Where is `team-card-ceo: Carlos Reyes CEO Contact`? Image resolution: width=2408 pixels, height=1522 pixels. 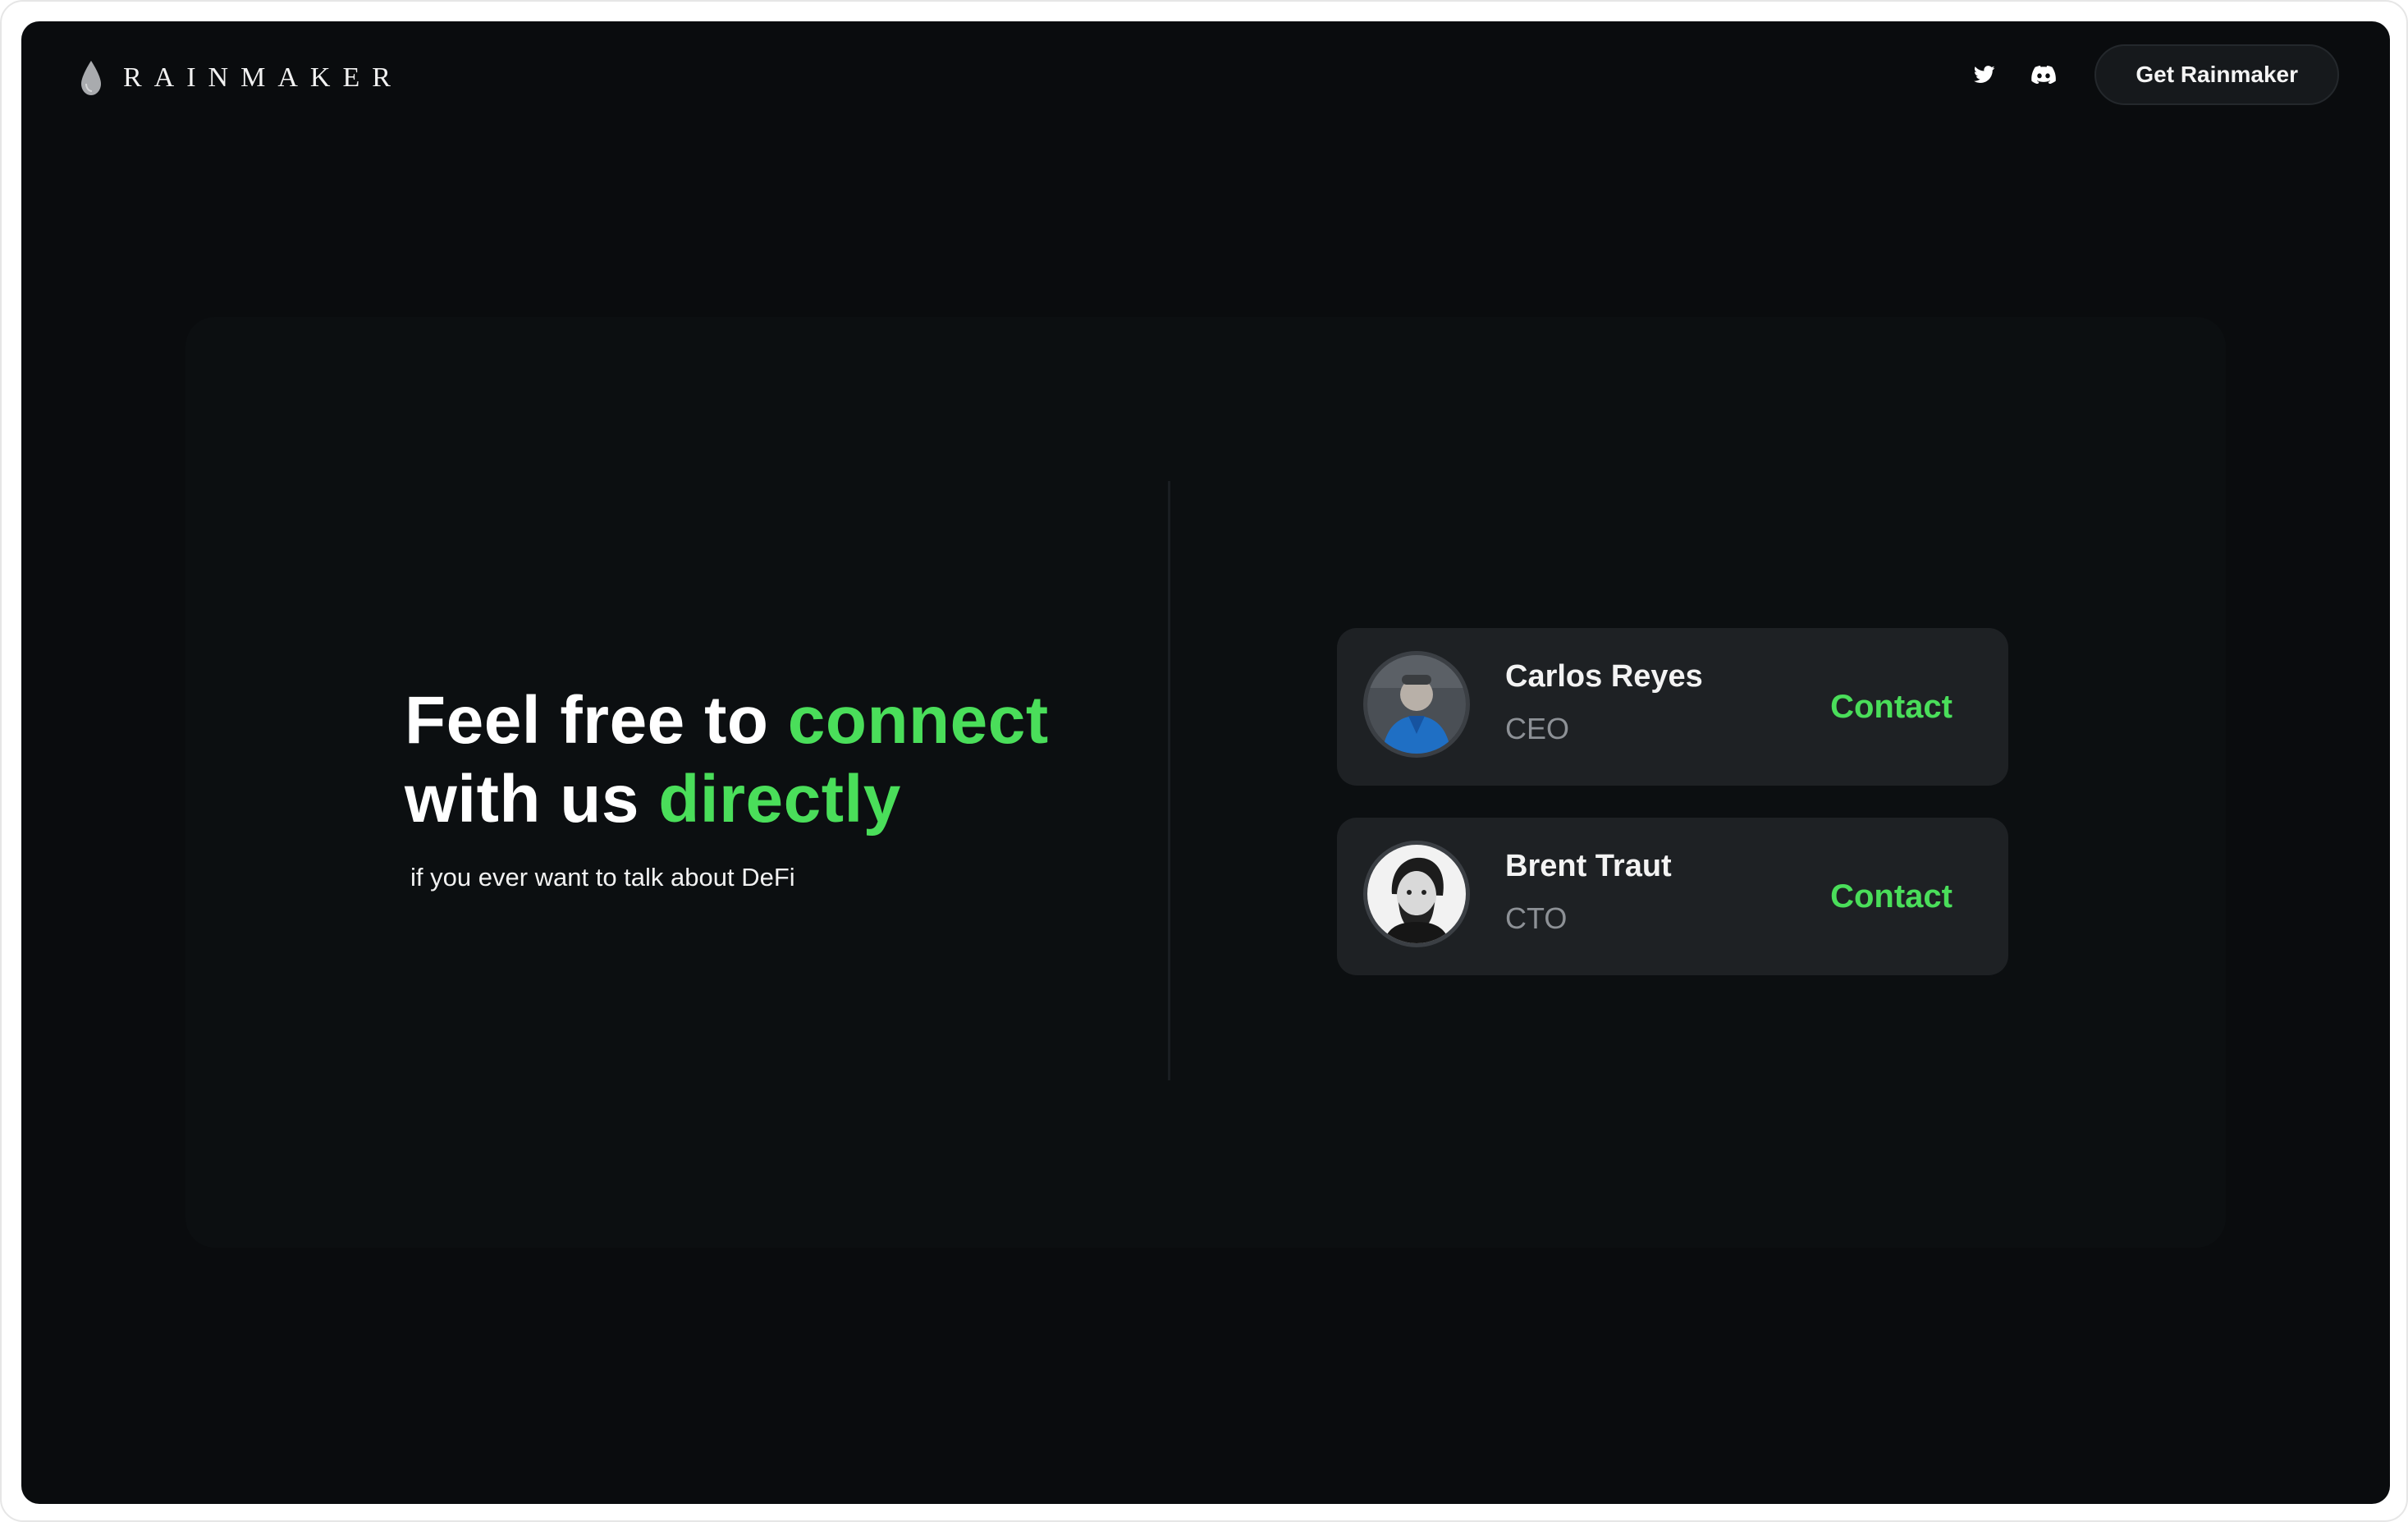
team-card-ceo: Carlos Reyes CEO Contact is located at coordinates (1672, 707).